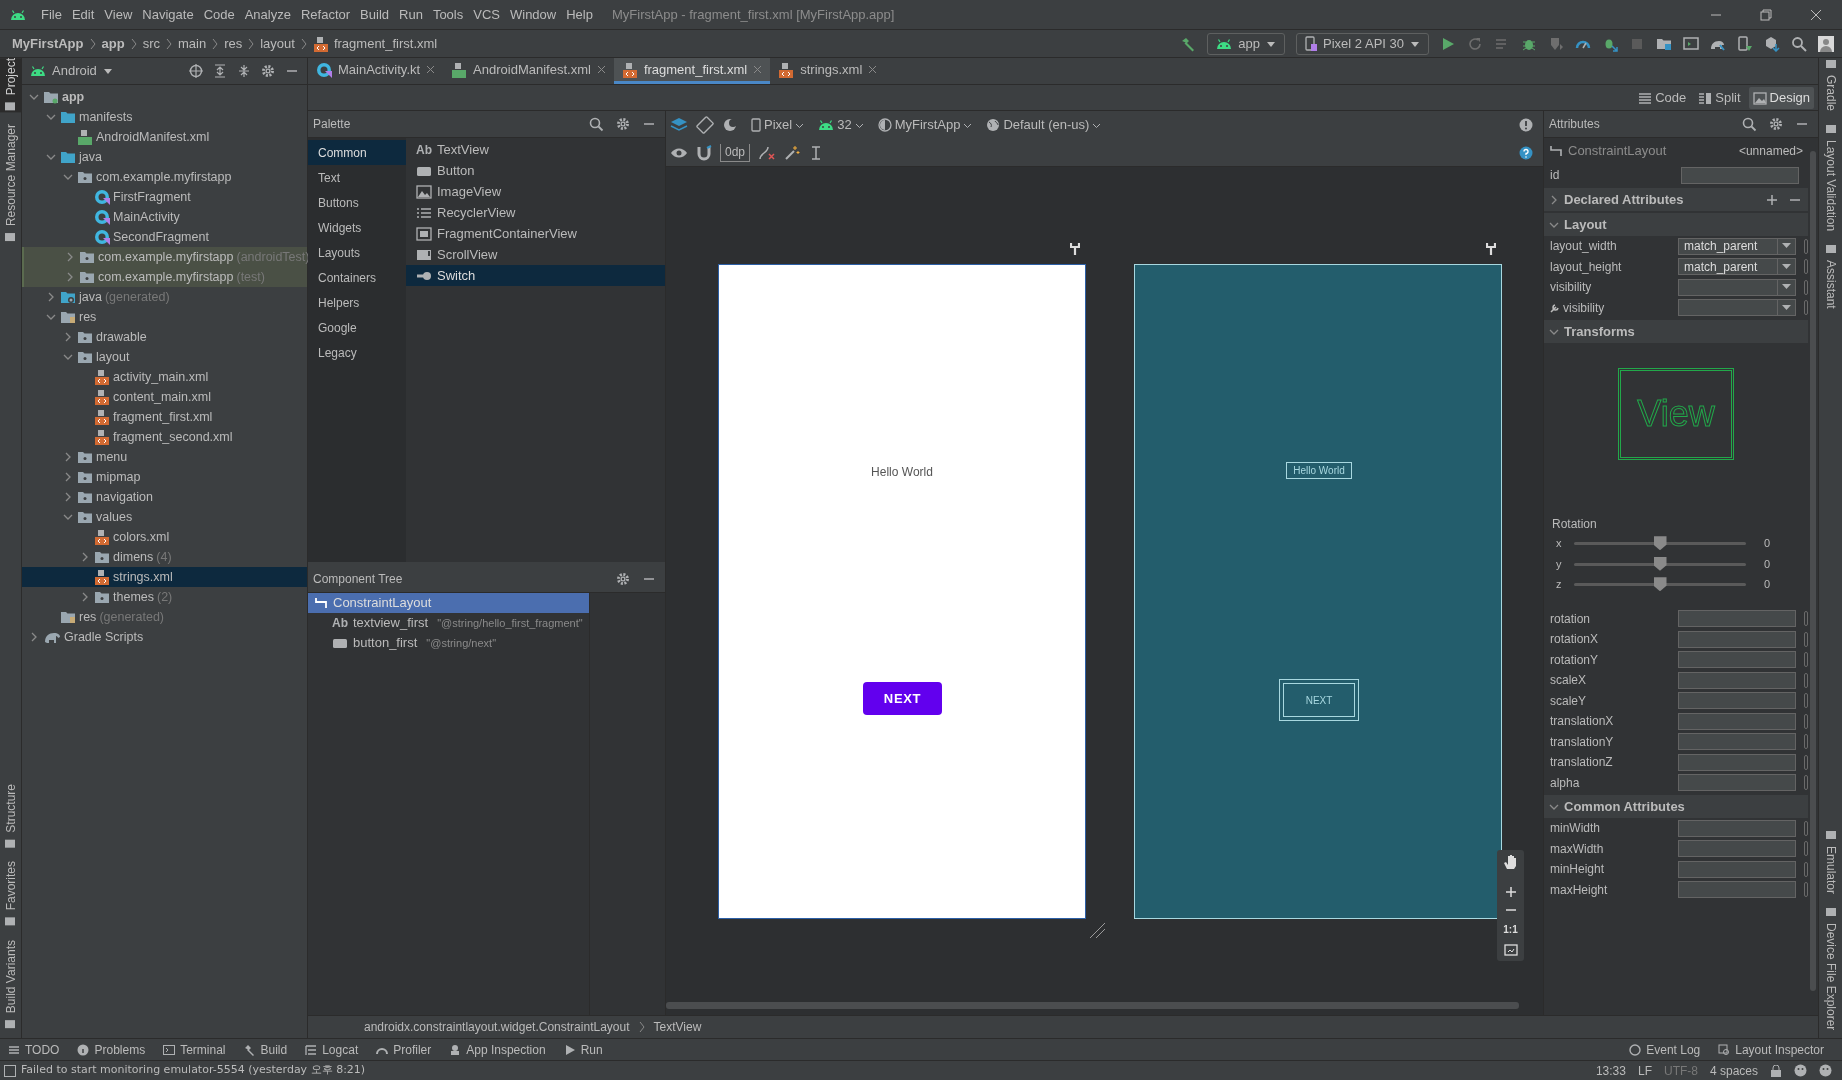  Describe the element at coordinates (1526, 125) in the screenshot. I see `warning-icon` at that location.